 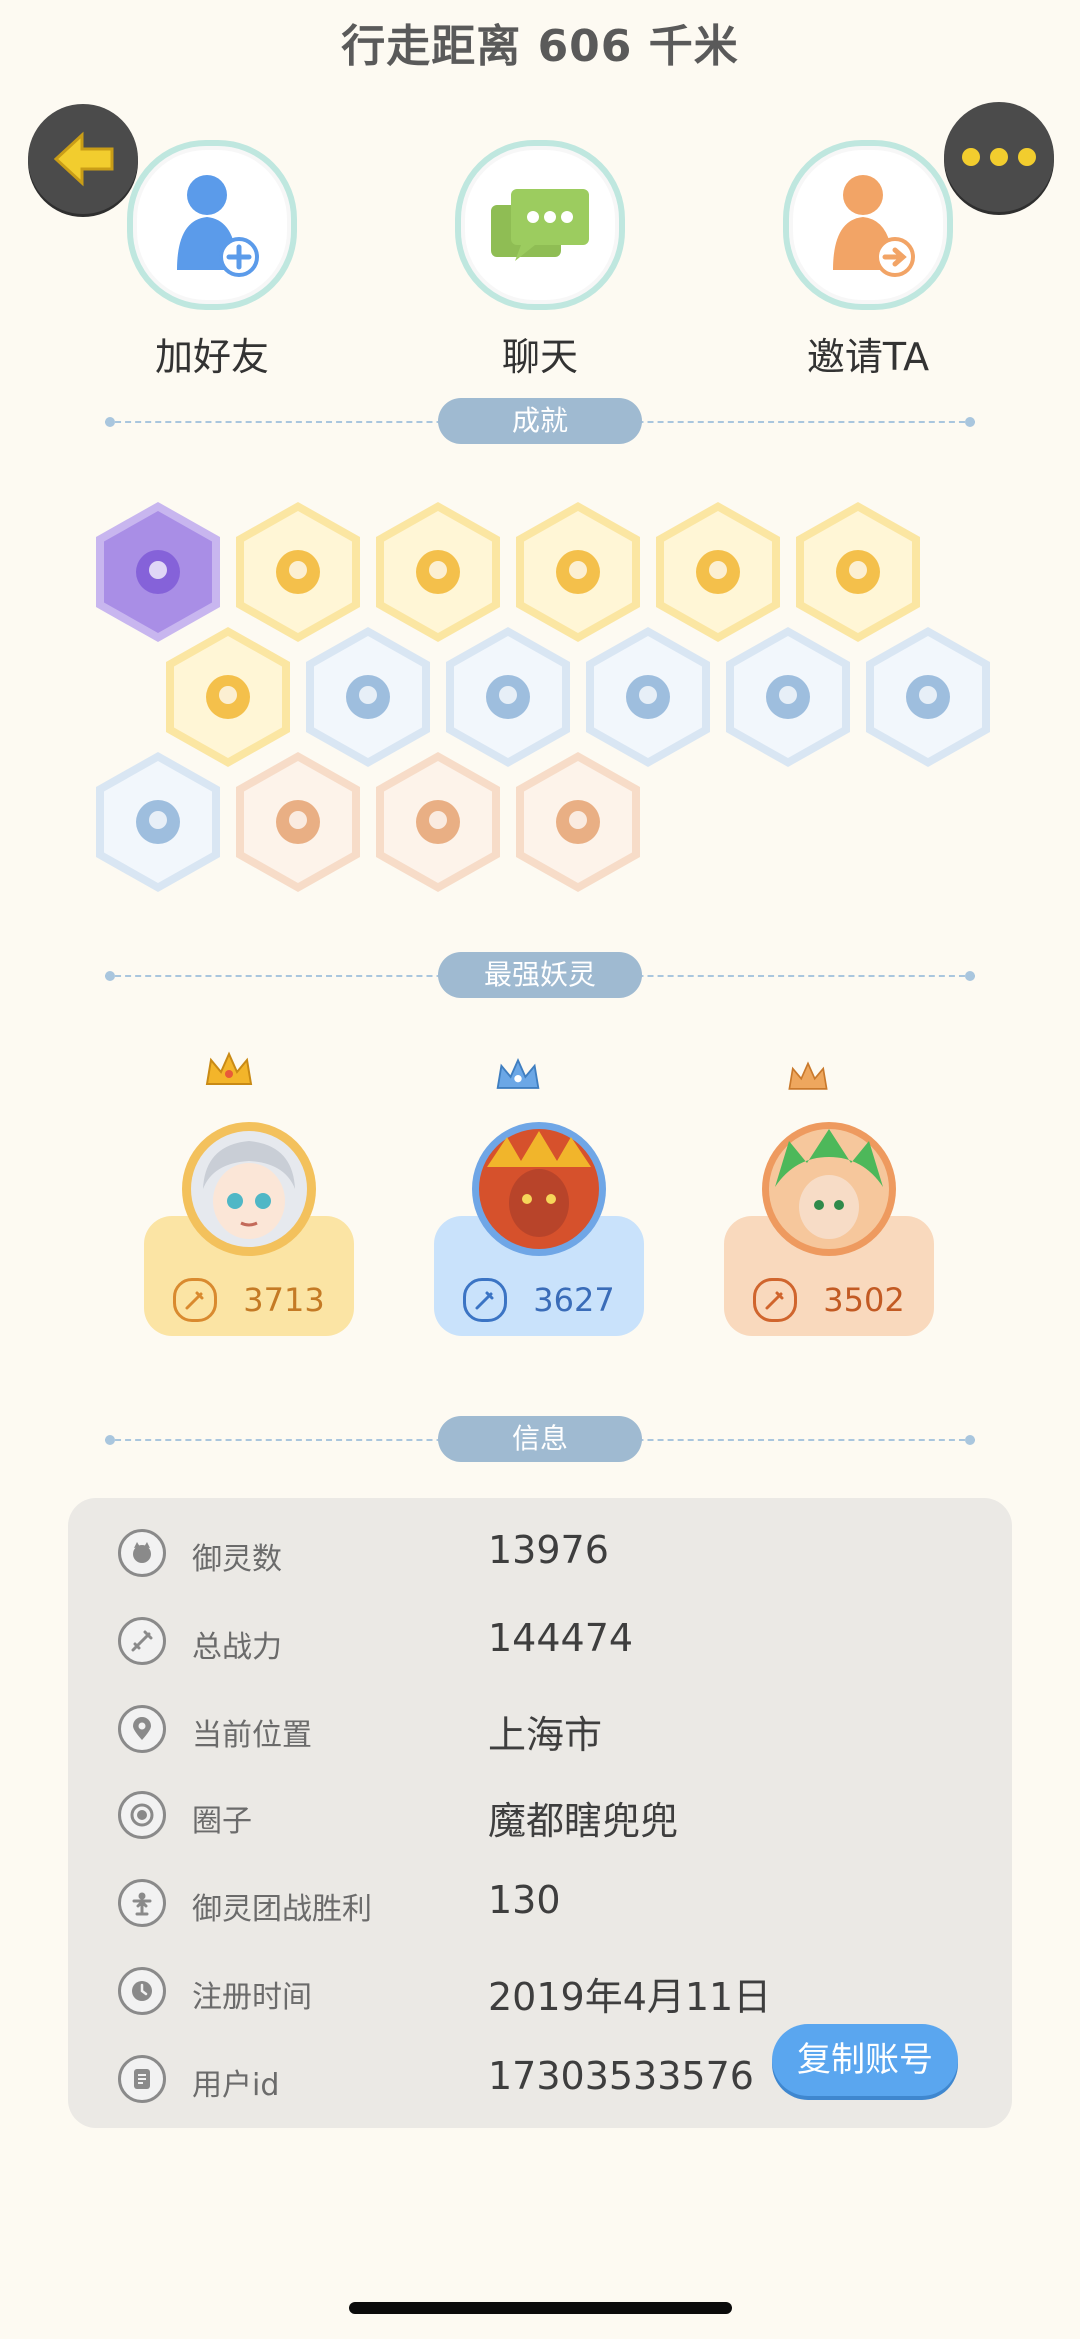 I want to click on achievements-divider: 成就, so click(x=540, y=422).